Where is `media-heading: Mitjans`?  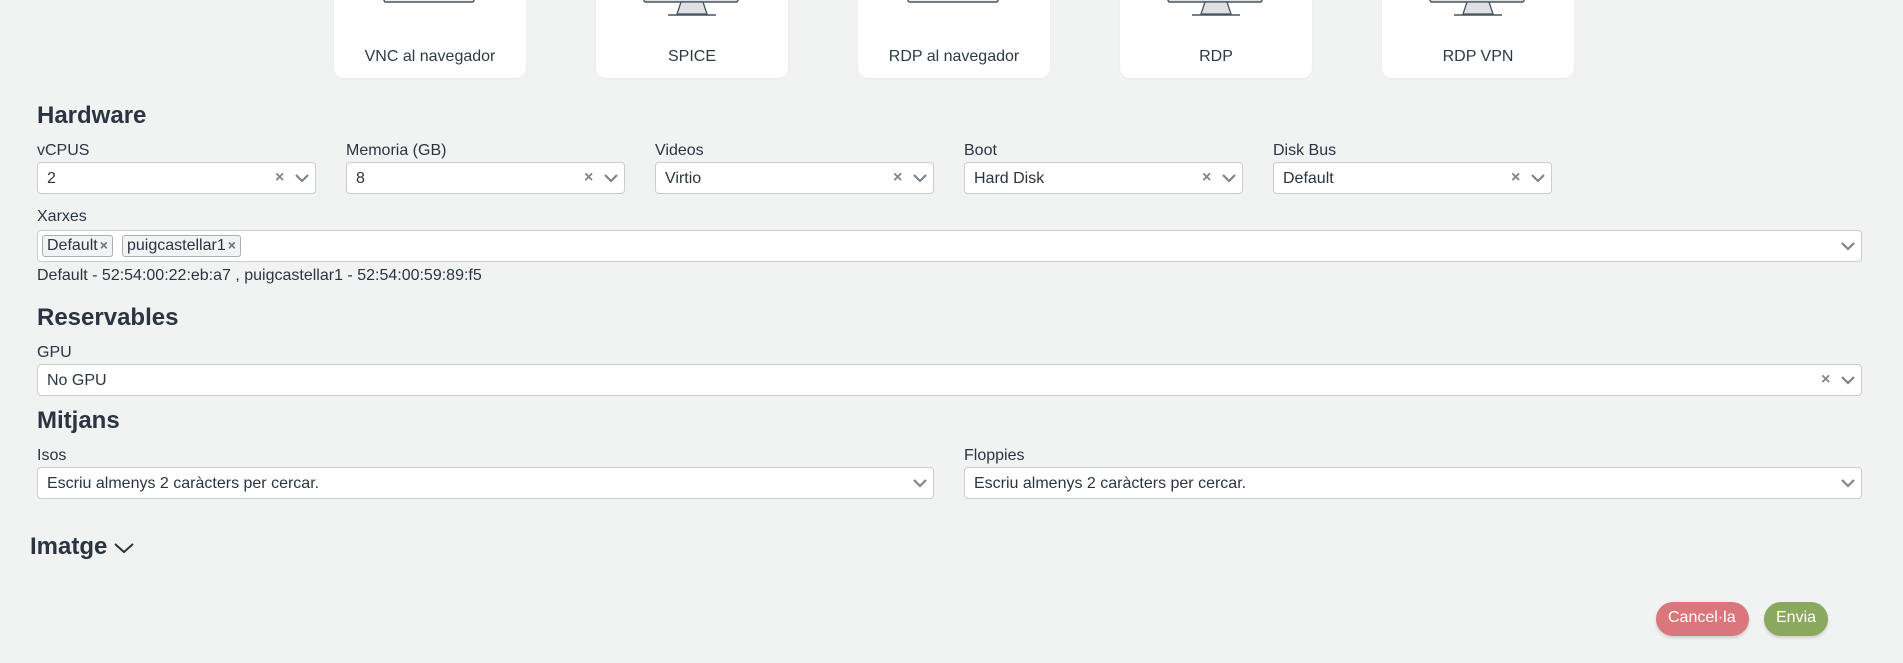
media-heading: Mitjans is located at coordinates (78, 420).